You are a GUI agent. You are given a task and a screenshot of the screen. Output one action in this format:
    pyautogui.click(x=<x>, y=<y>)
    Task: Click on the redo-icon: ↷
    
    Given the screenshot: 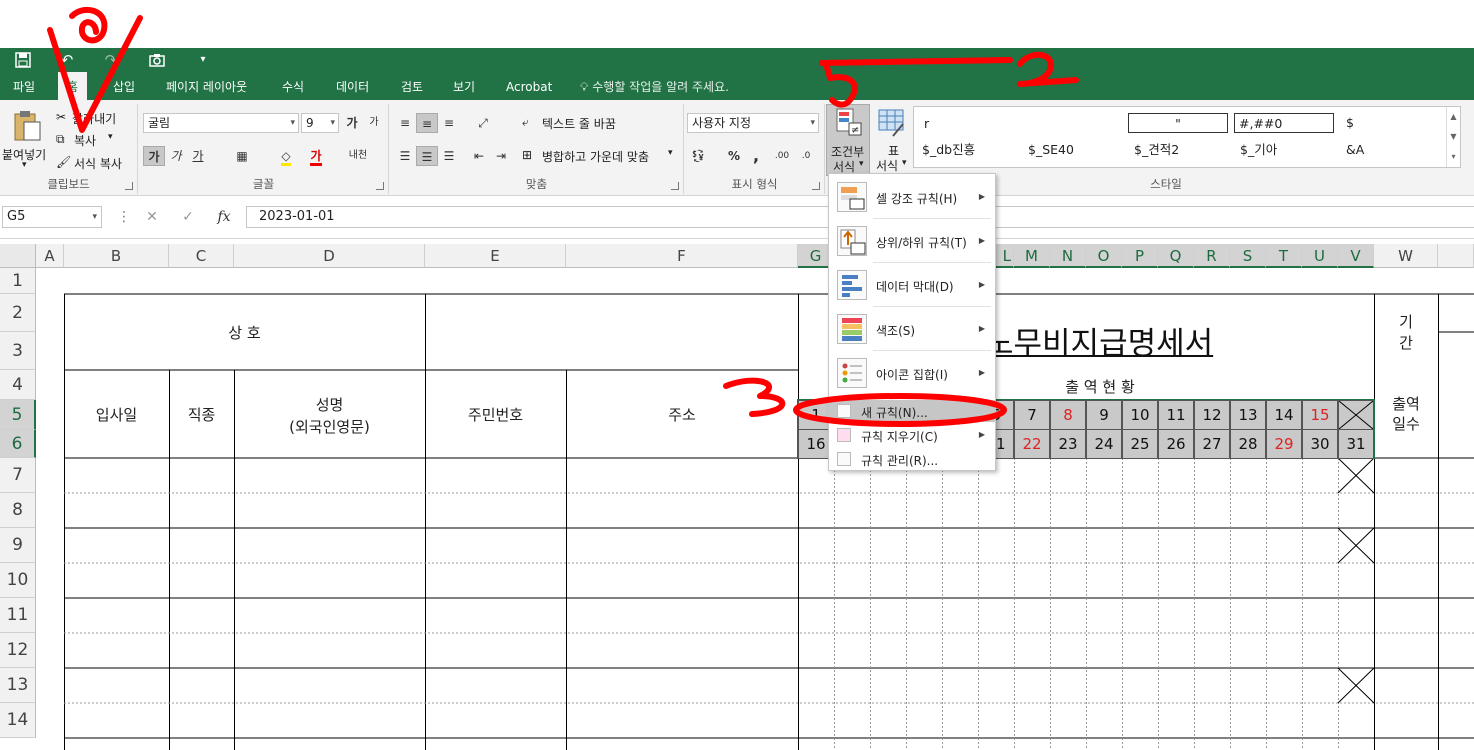 What is the action you would take?
    pyautogui.click(x=111, y=60)
    